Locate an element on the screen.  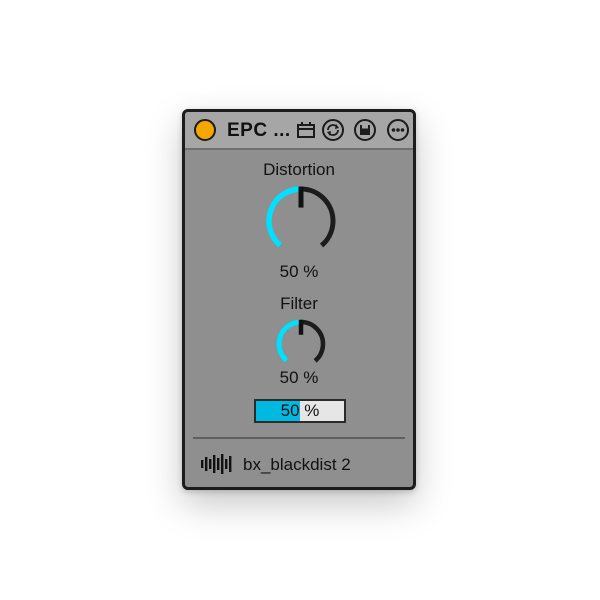
distortion-label: Distortion is located at coordinates (299, 169).